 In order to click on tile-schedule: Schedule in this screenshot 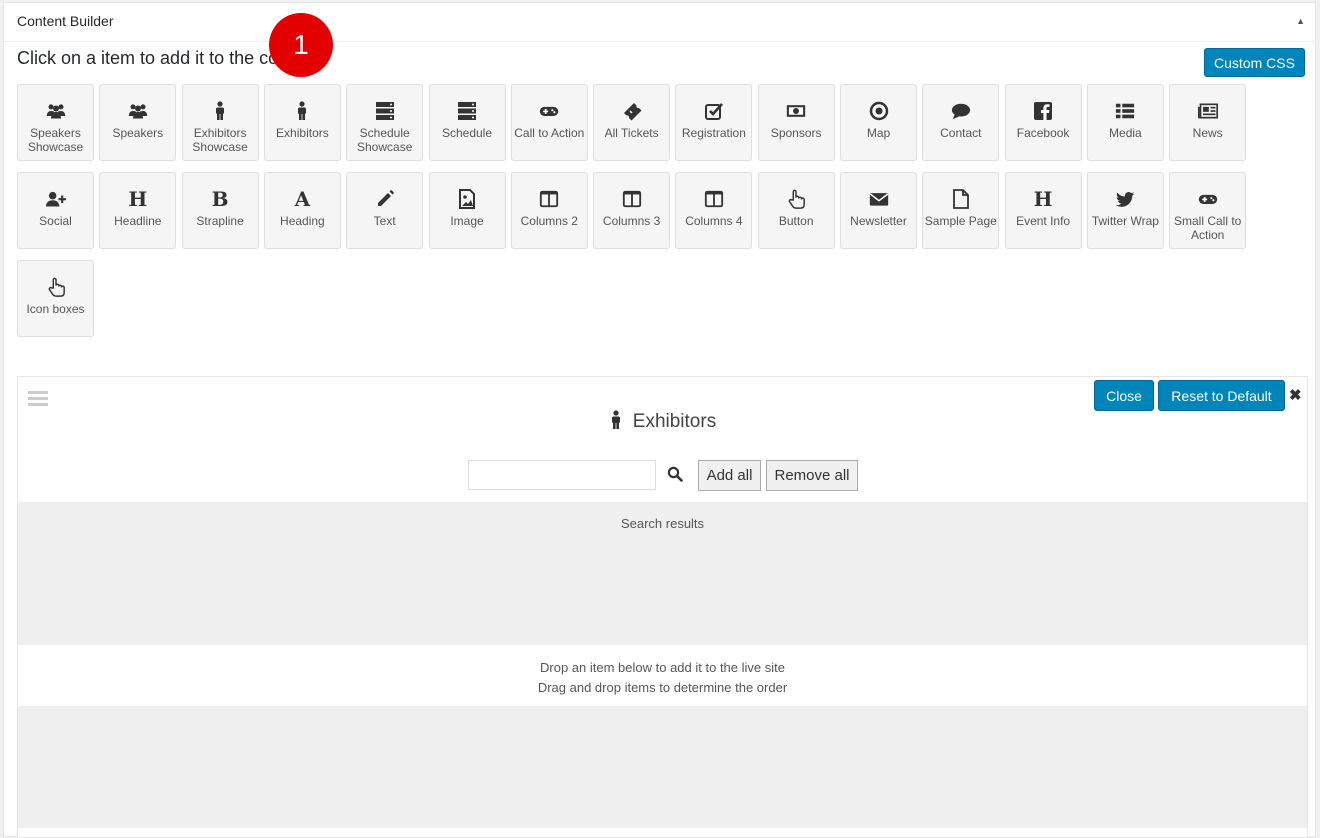, I will do `click(467, 122)`.